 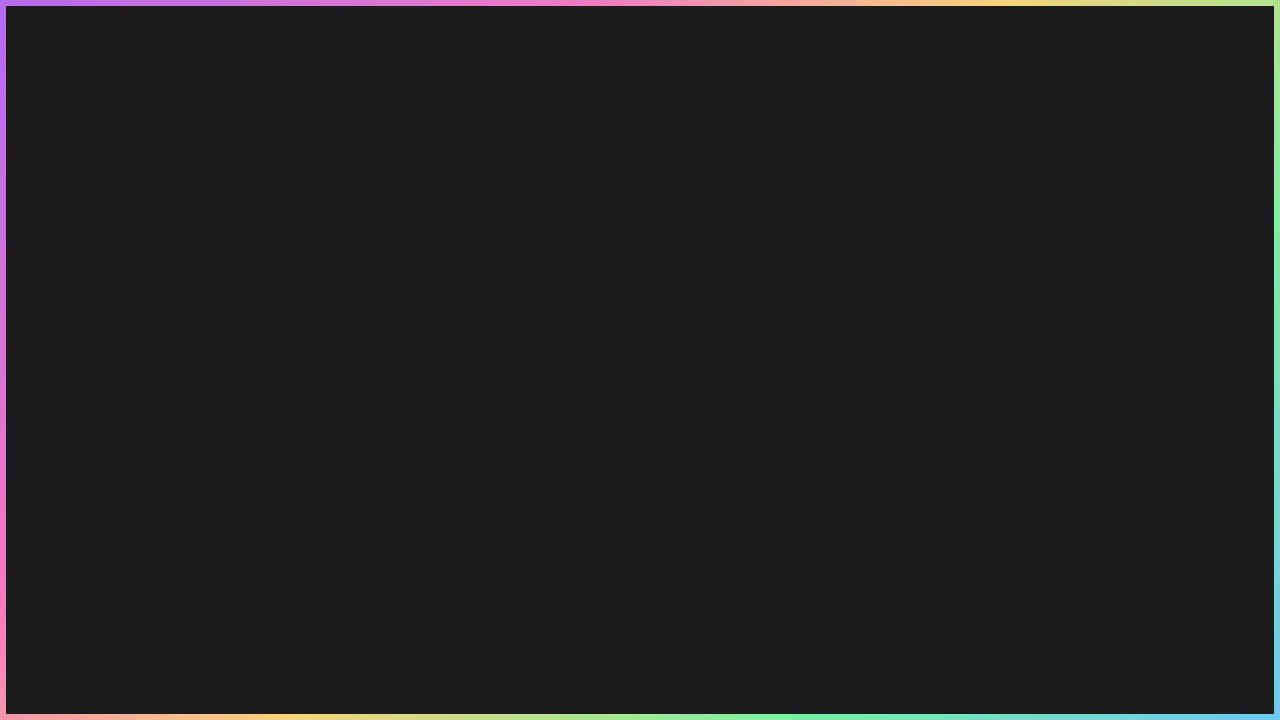 I want to click on chat-username: MattVeers, so click(x=988, y=352).